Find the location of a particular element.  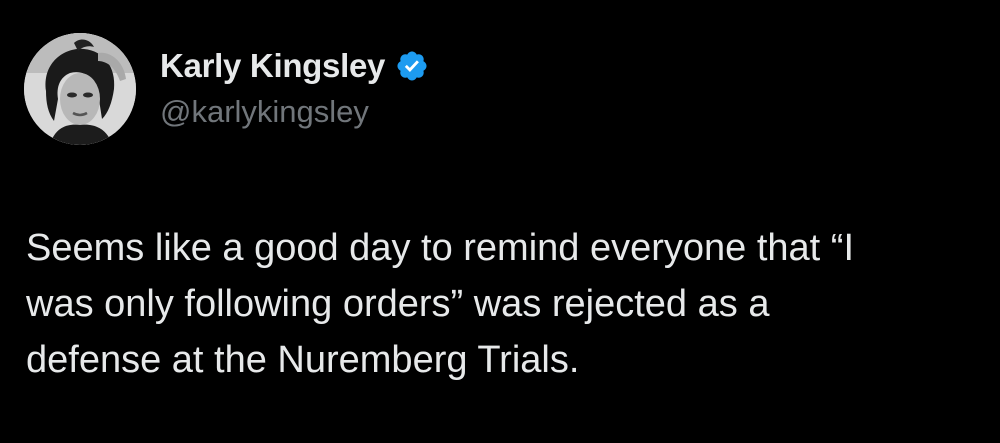

handle: @karlykingsley is located at coordinates (294, 112).